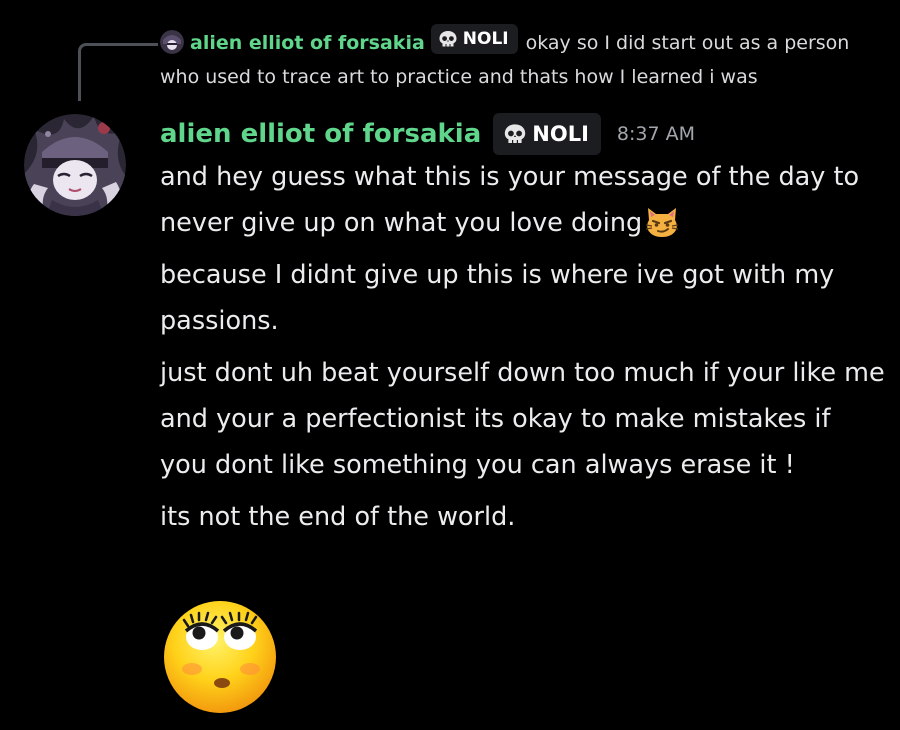 This screenshot has width=900, height=730. What do you see at coordinates (320, 134) in the screenshot?
I see `author-name: alien elliot of forsakia` at bounding box center [320, 134].